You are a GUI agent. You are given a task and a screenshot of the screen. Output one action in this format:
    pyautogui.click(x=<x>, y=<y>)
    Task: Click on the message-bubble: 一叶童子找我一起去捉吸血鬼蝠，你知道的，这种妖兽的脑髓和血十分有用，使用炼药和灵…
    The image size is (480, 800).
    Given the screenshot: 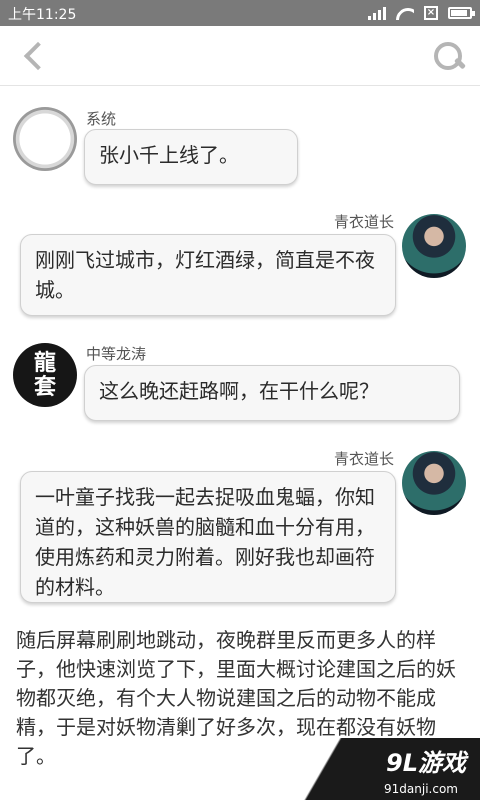 What is the action you would take?
    pyautogui.click(x=208, y=537)
    